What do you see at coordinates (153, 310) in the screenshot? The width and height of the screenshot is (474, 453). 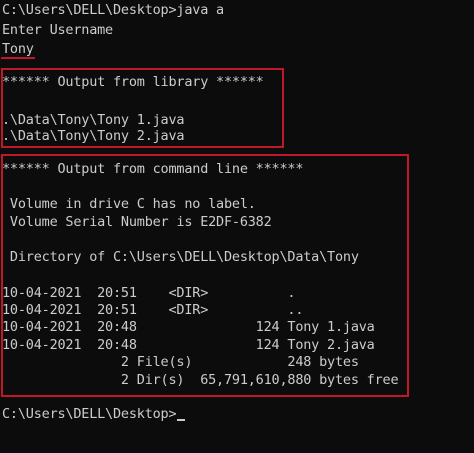 I see `dir-entry: 10-04-2021 20:51 <DIR> ..` at bounding box center [153, 310].